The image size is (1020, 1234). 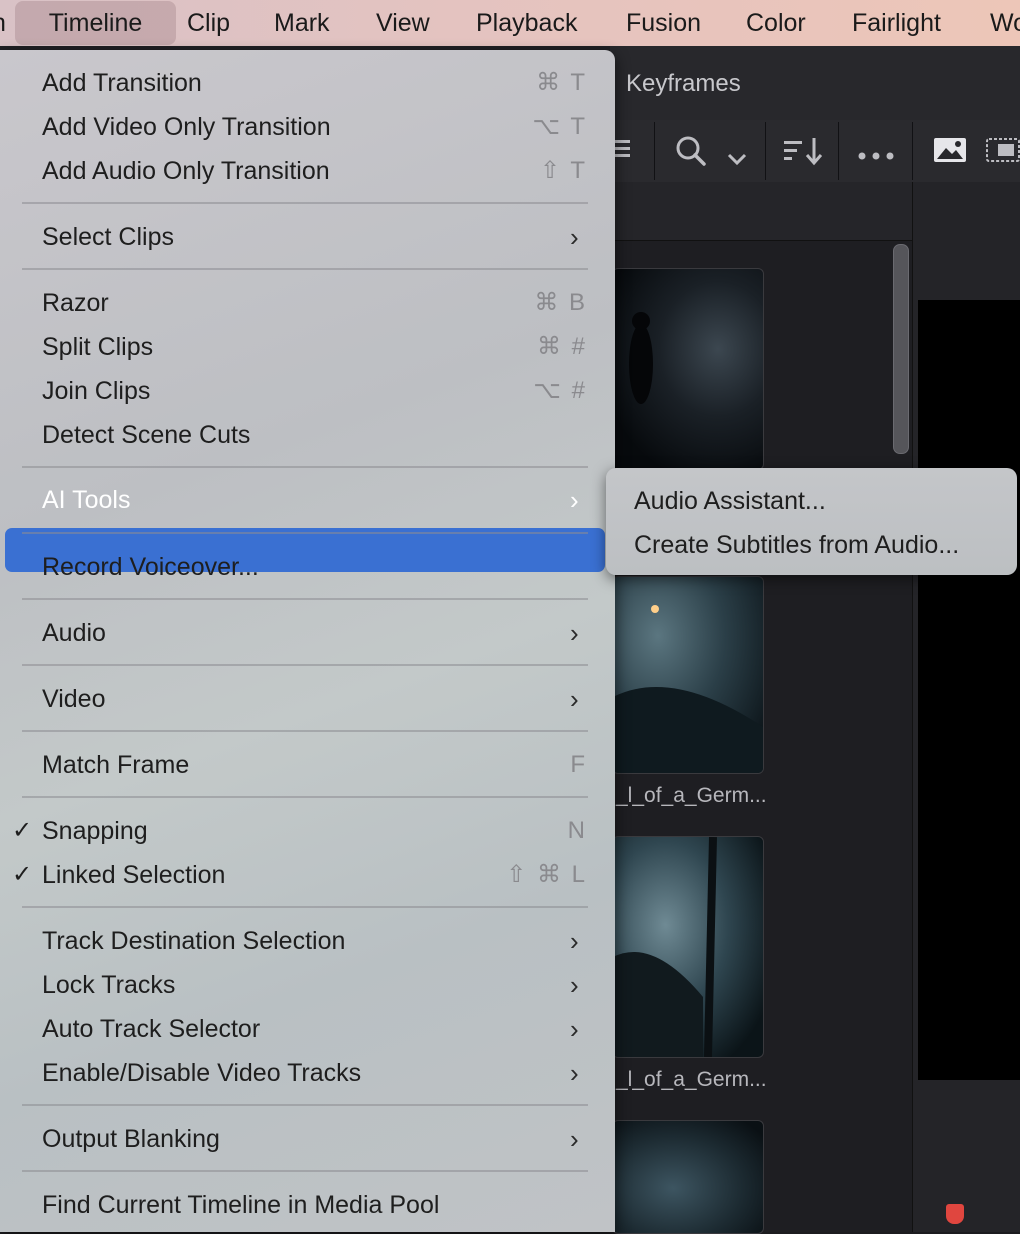 What do you see at coordinates (691, 155) in the screenshot?
I see `search-icon` at bounding box center [691, 155].